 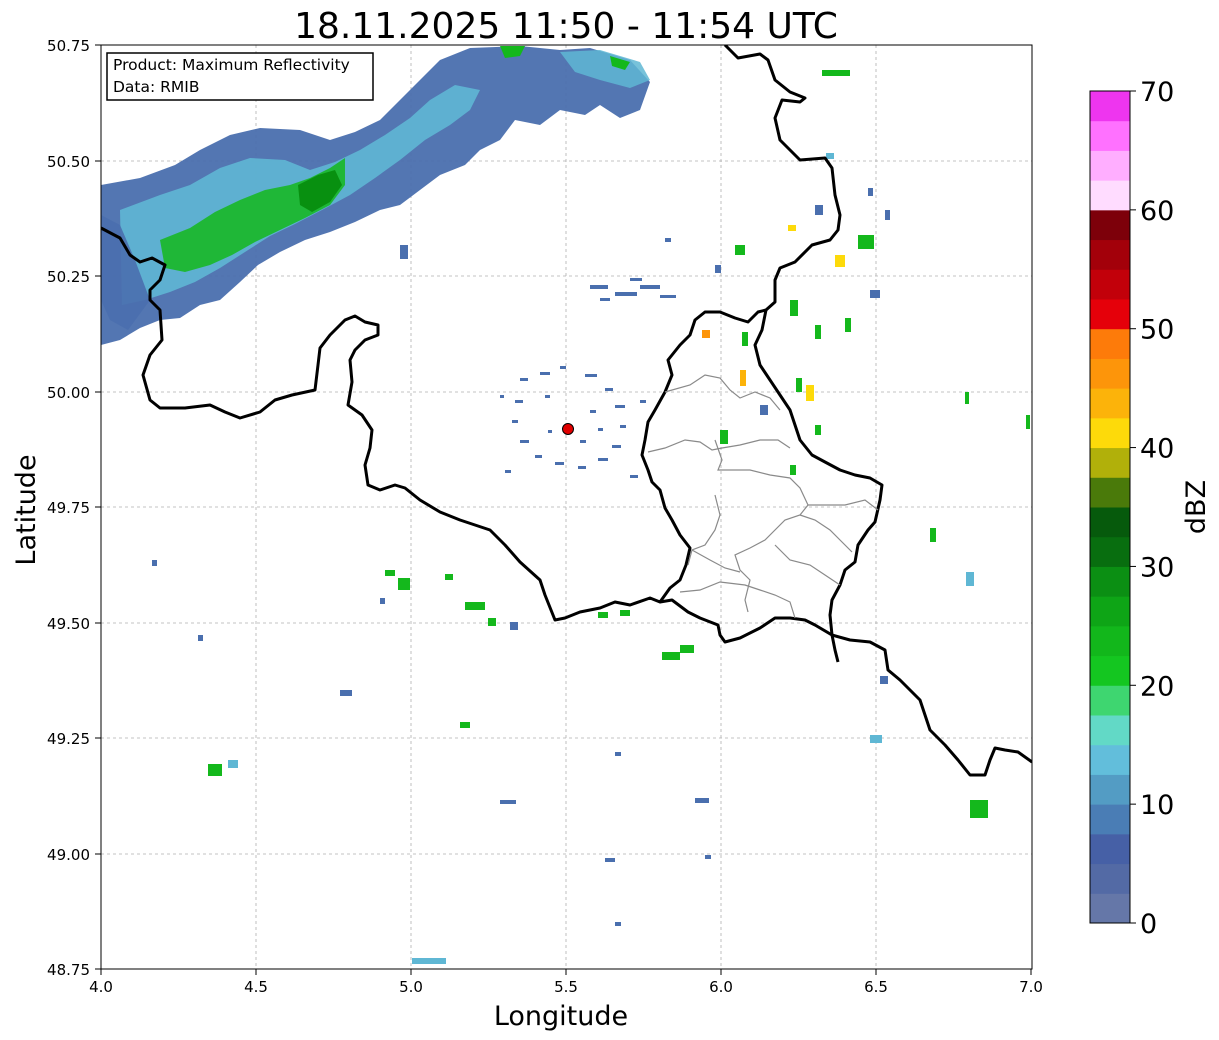 I want to click on y-tick-label: 48.75, so click(x=68, y=970).